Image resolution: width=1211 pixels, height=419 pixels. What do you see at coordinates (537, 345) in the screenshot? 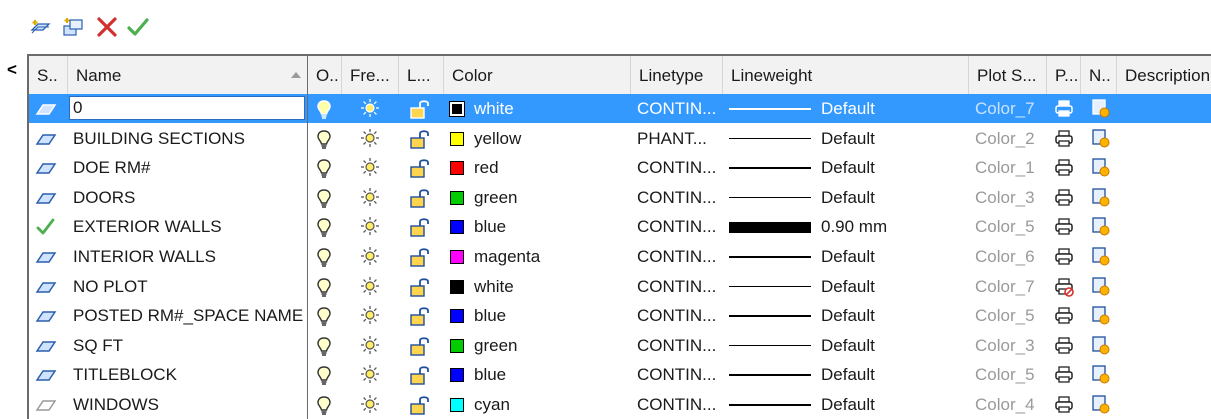
I see `layer-color: green` at bounding box center [537, 345].